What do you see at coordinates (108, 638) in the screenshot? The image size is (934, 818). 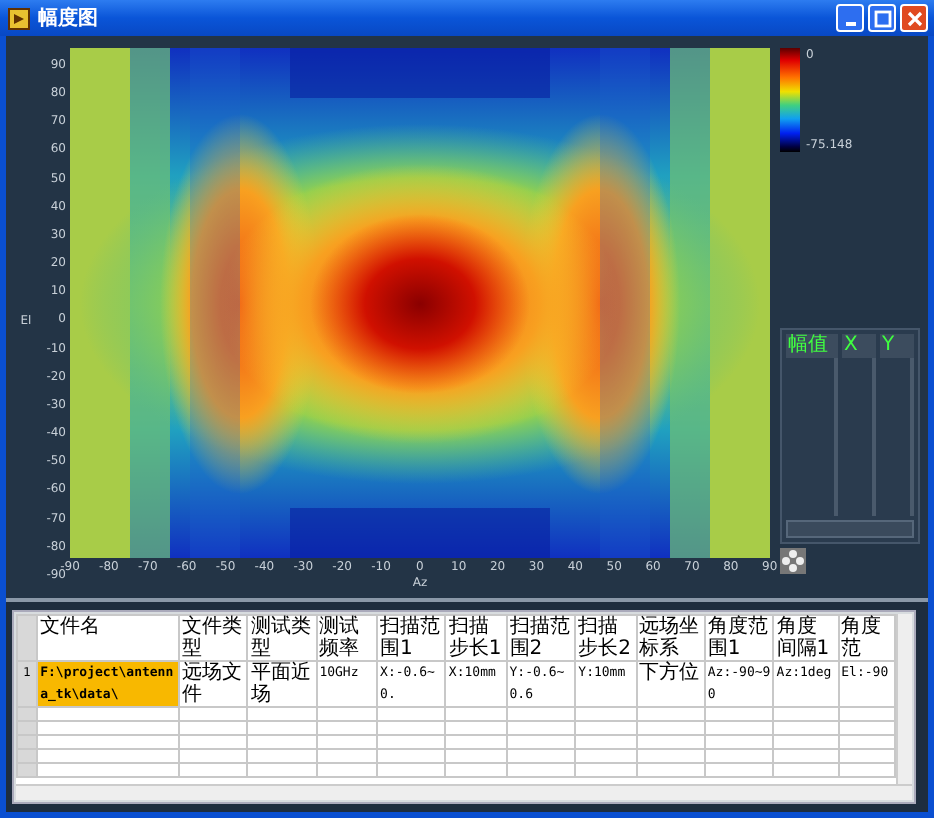 I see `column-header: 文件名` at bounding box center [108, 638].